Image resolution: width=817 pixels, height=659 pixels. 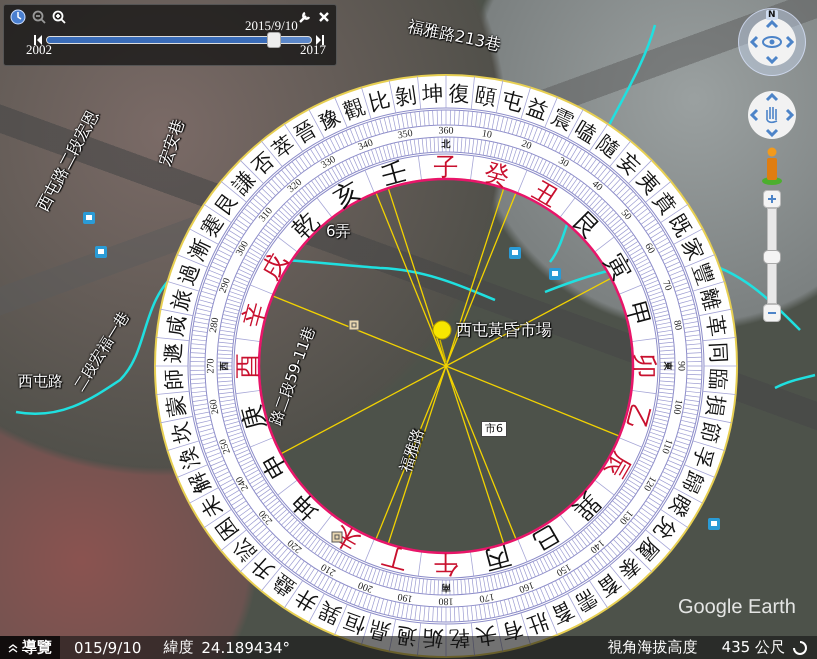 I want to click on degree-label: 90, so click(x=681, y=366).